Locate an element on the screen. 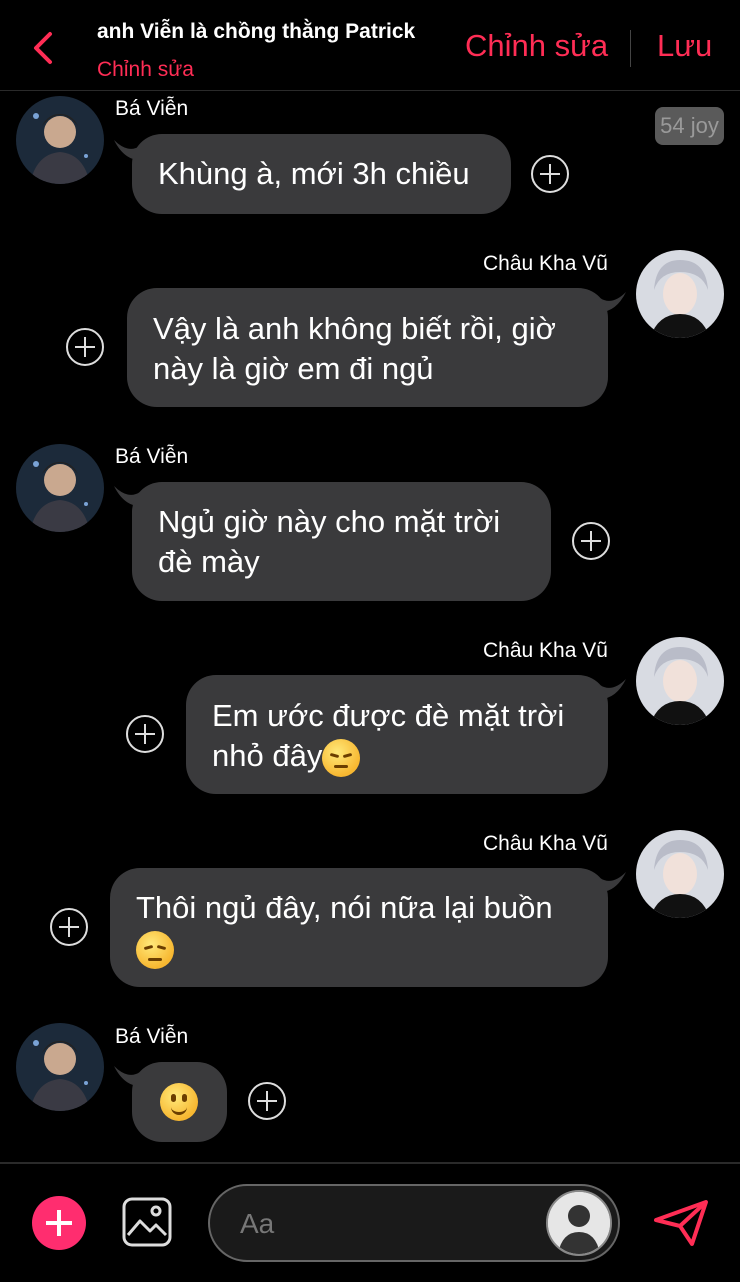  pensive-face-icon is located at coordinates (341, 757).